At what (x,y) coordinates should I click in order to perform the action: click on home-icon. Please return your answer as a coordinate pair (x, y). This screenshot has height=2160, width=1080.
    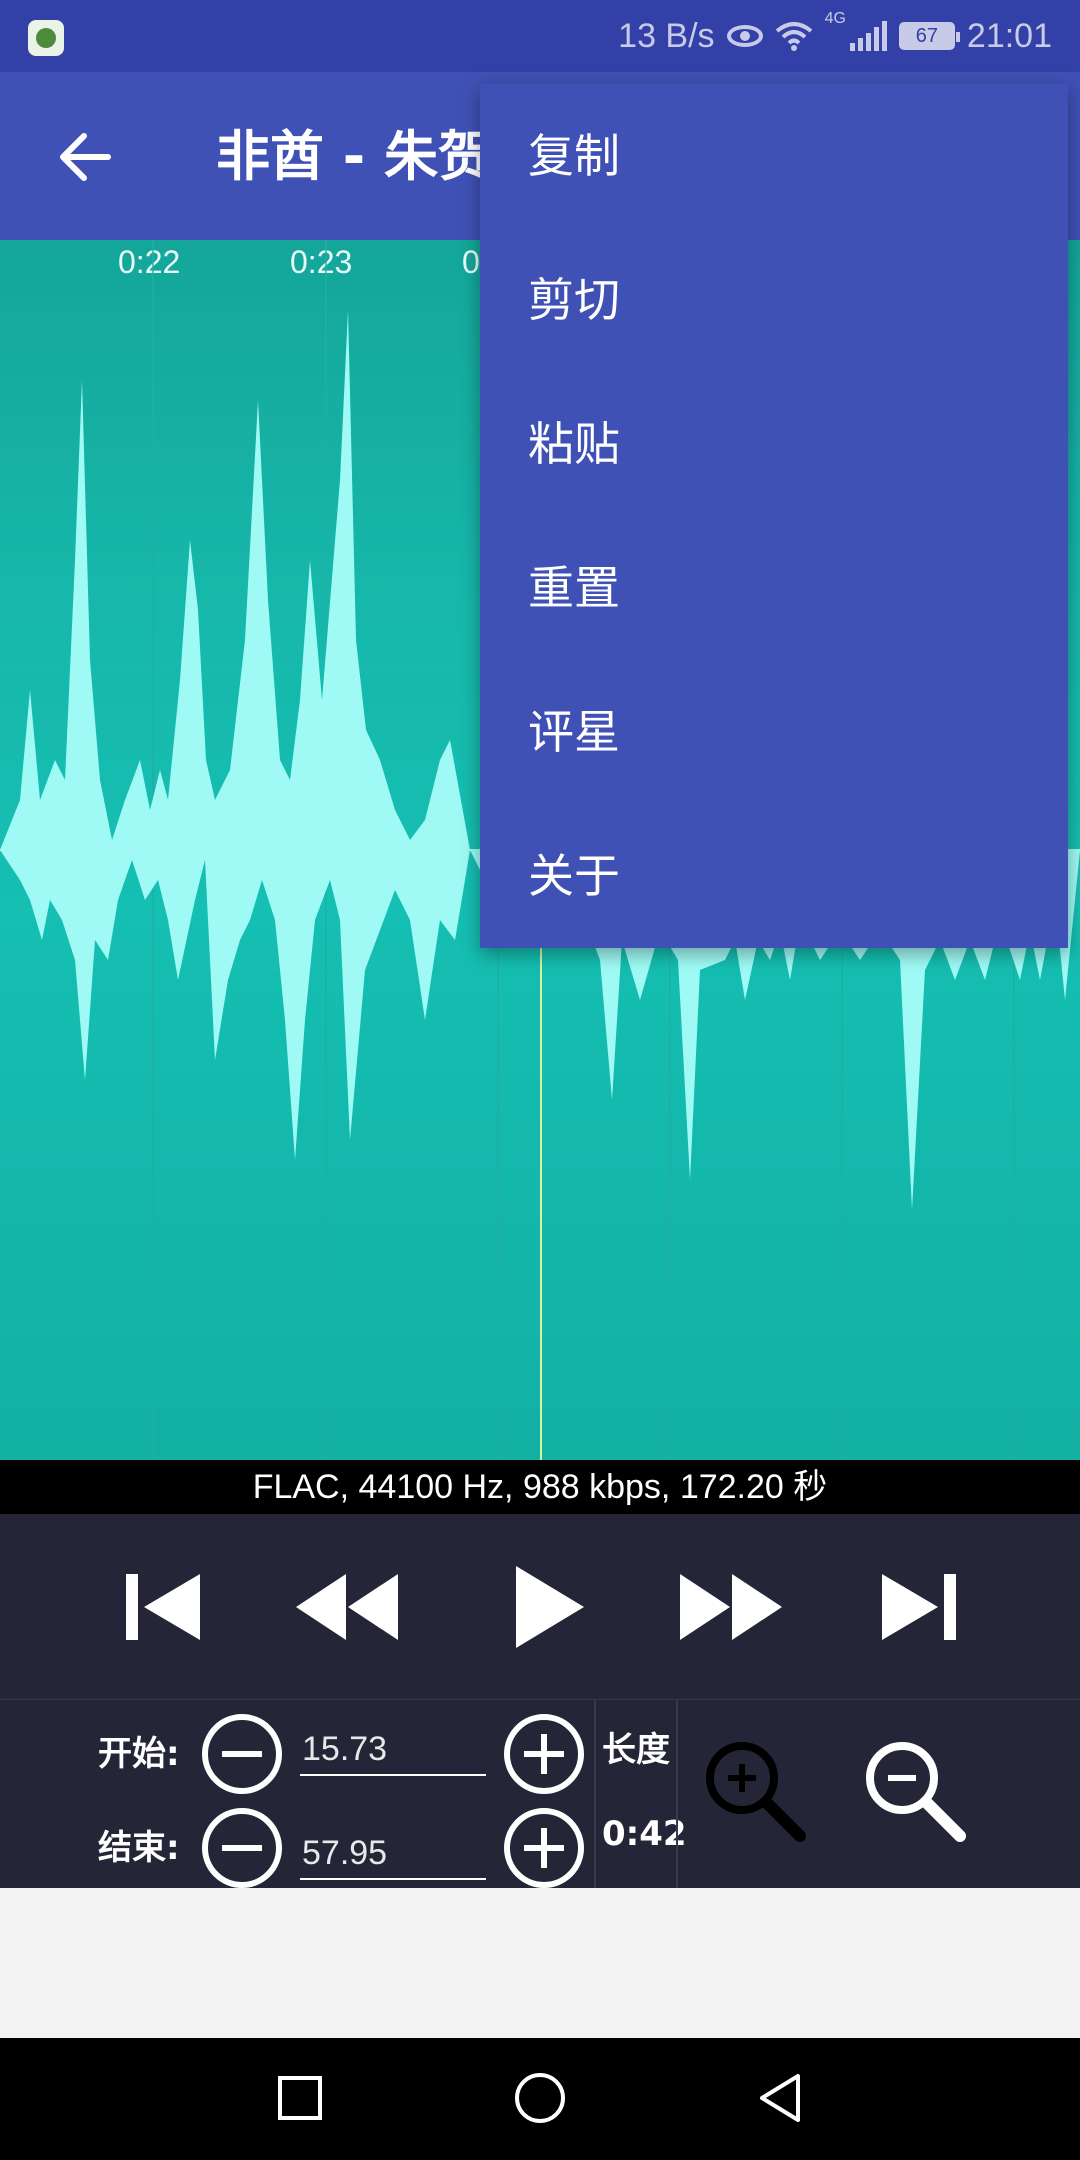
    Looking at the image, I should click on (540, 2098).